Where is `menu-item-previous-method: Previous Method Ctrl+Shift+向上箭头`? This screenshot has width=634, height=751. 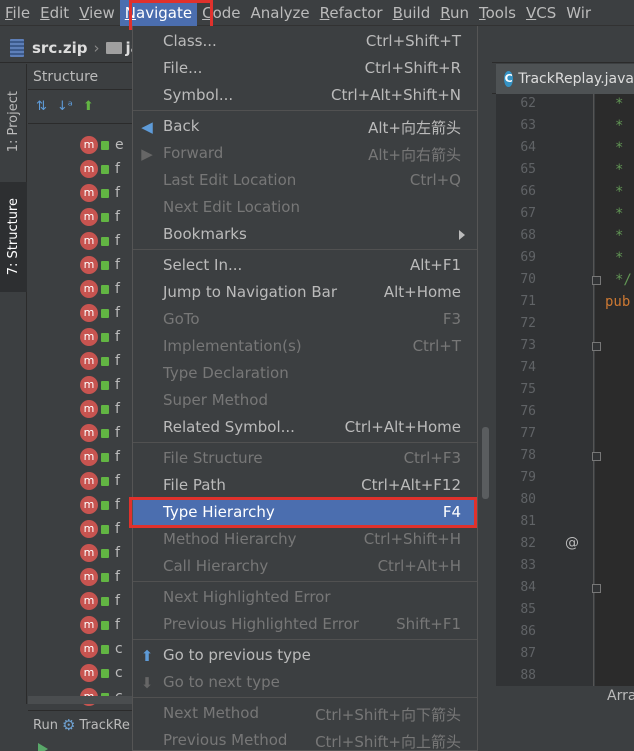
menu-item-previous-method: Previous Method Ctrl+Shift+向上箭头 is located at coordinates (305, 739).